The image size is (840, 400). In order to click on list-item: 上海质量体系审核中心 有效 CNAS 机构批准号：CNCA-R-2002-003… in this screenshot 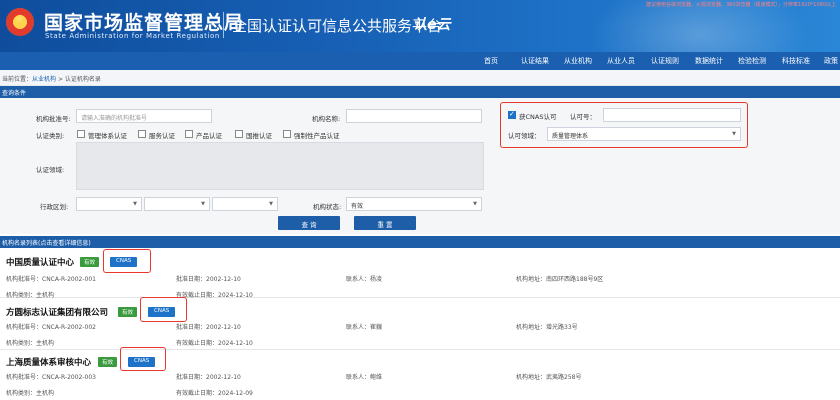, I will do `click(420, 373)`.